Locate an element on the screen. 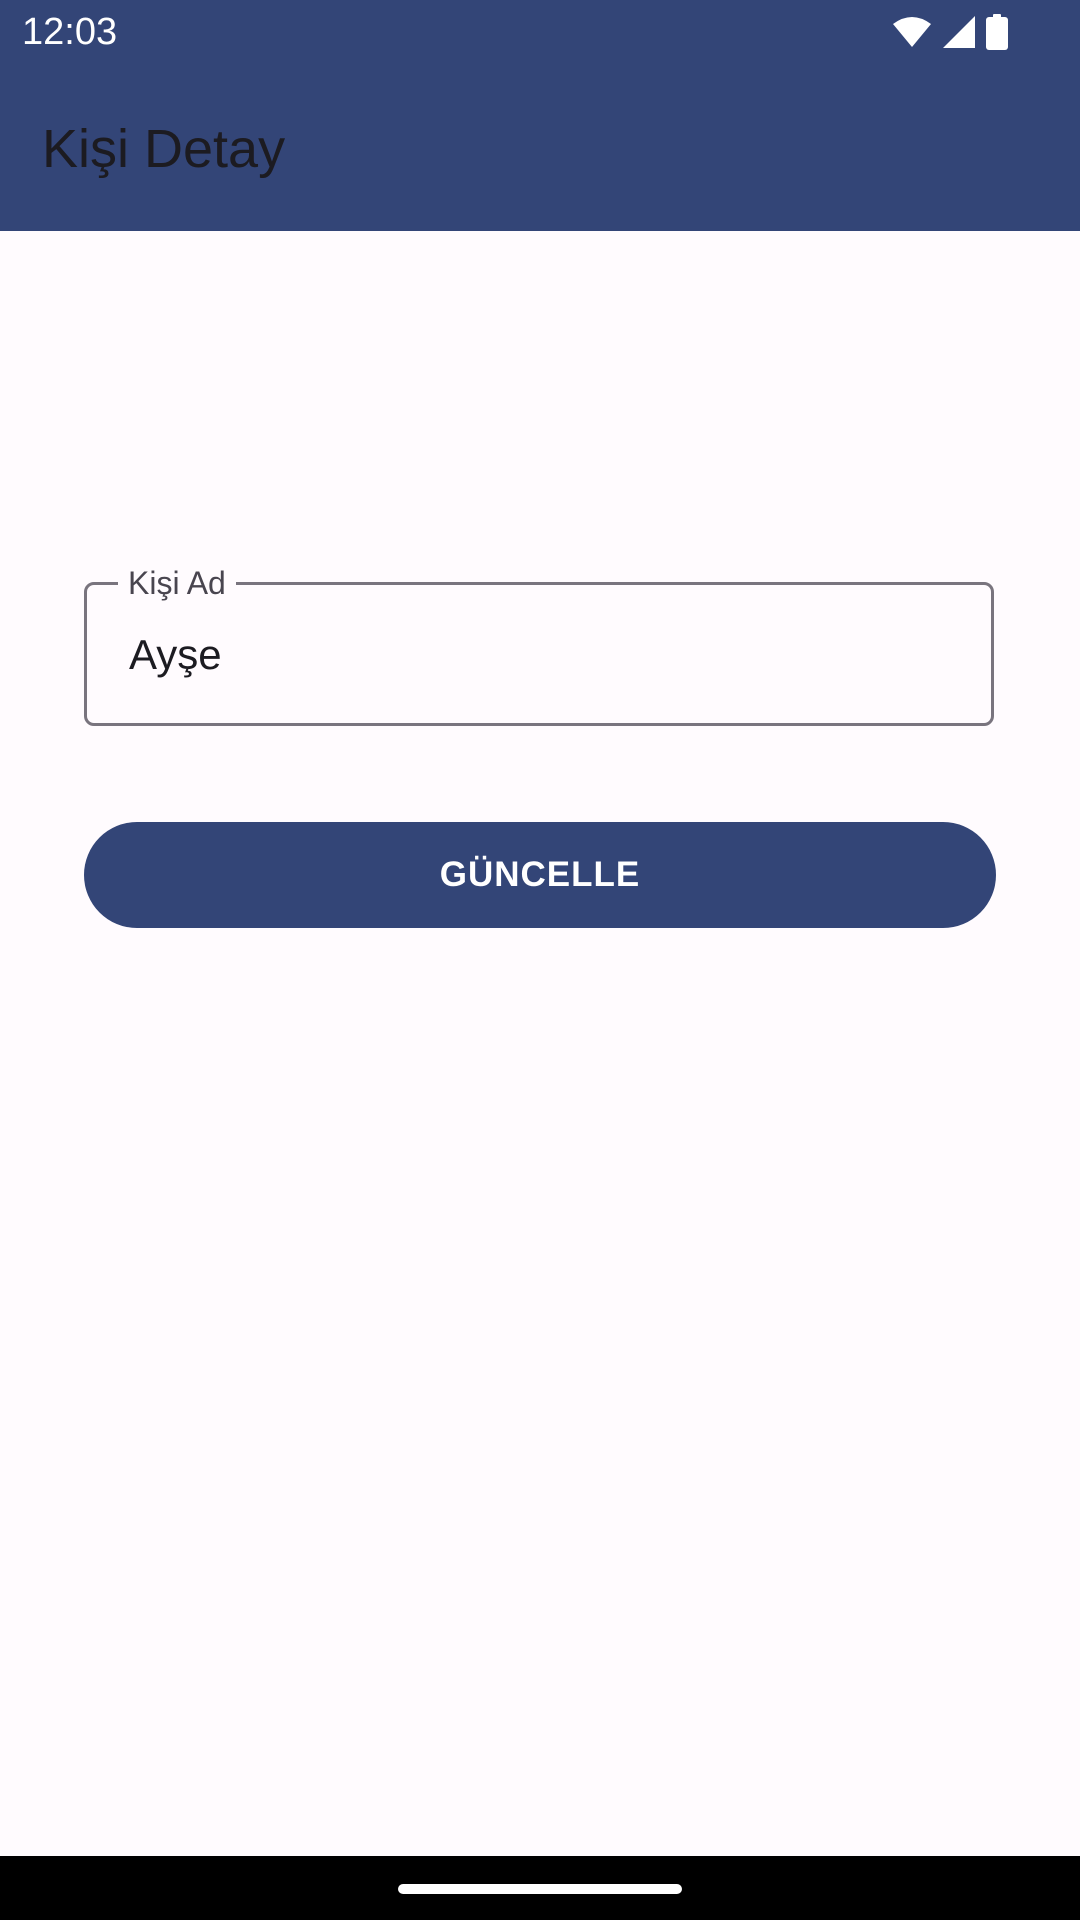  update-button: GÜNCELLE is located at coordinates (540, 875).